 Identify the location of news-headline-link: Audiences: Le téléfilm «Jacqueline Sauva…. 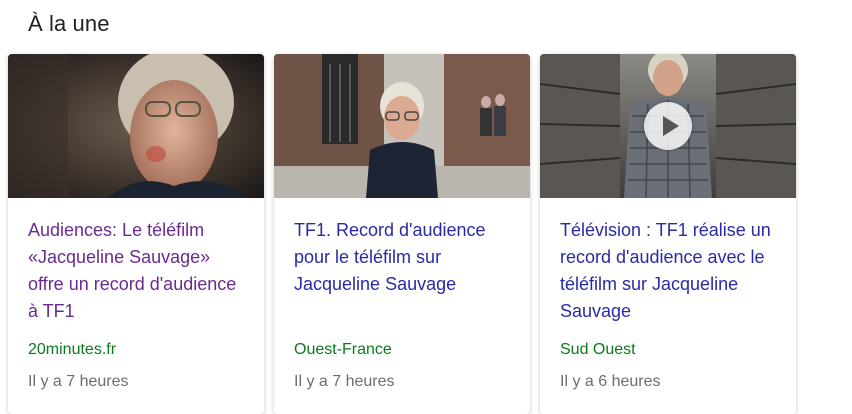
(139, 271).